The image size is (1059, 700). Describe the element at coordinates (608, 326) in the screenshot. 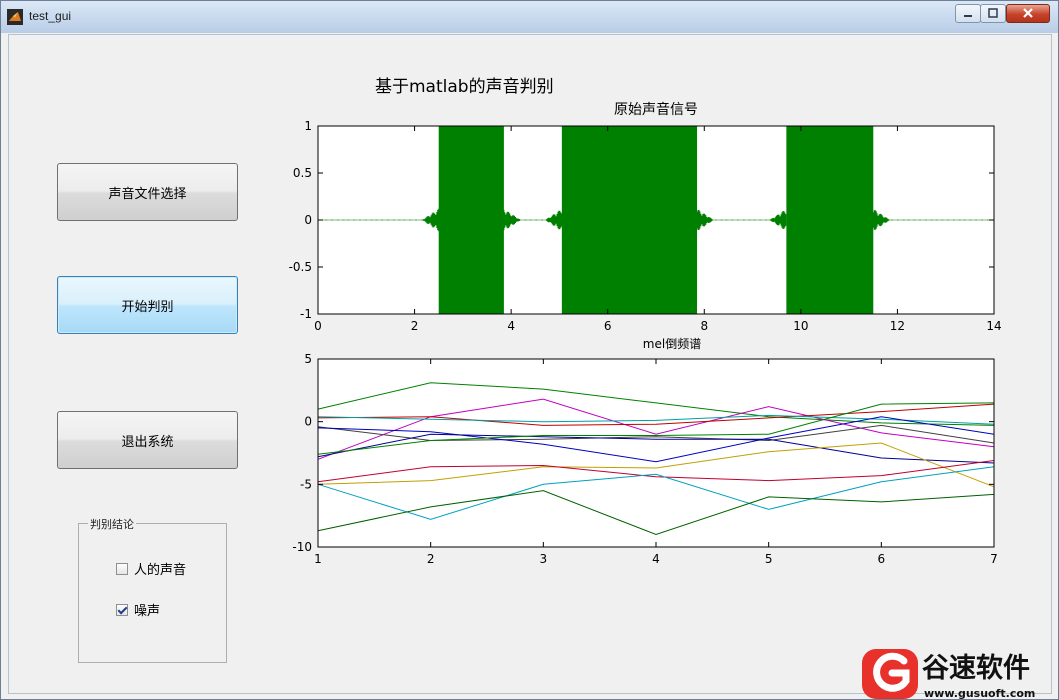

I see `x-tick-label-1: 6` at that location.